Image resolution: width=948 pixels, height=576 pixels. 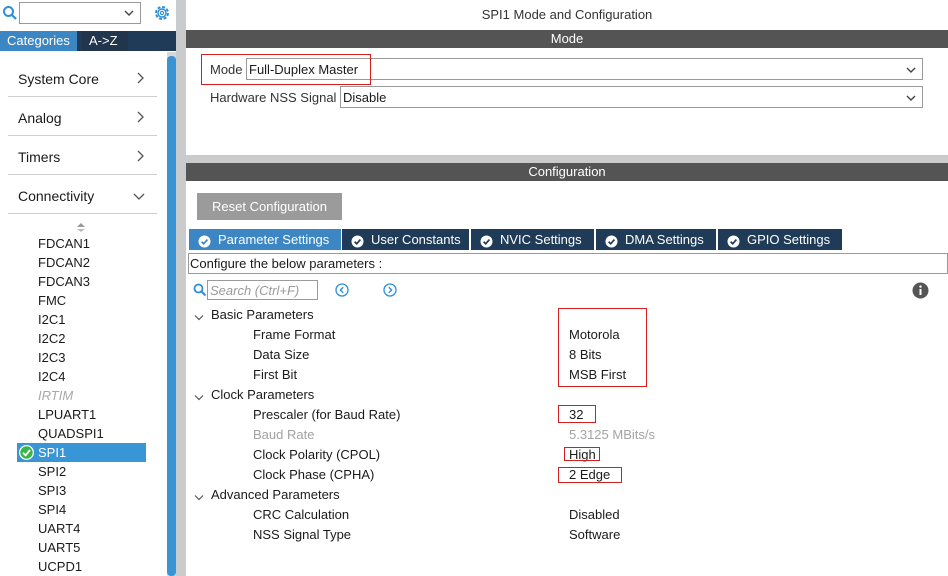 I want to click on group-label: Basic Parameters, so click(x=262, y=314).